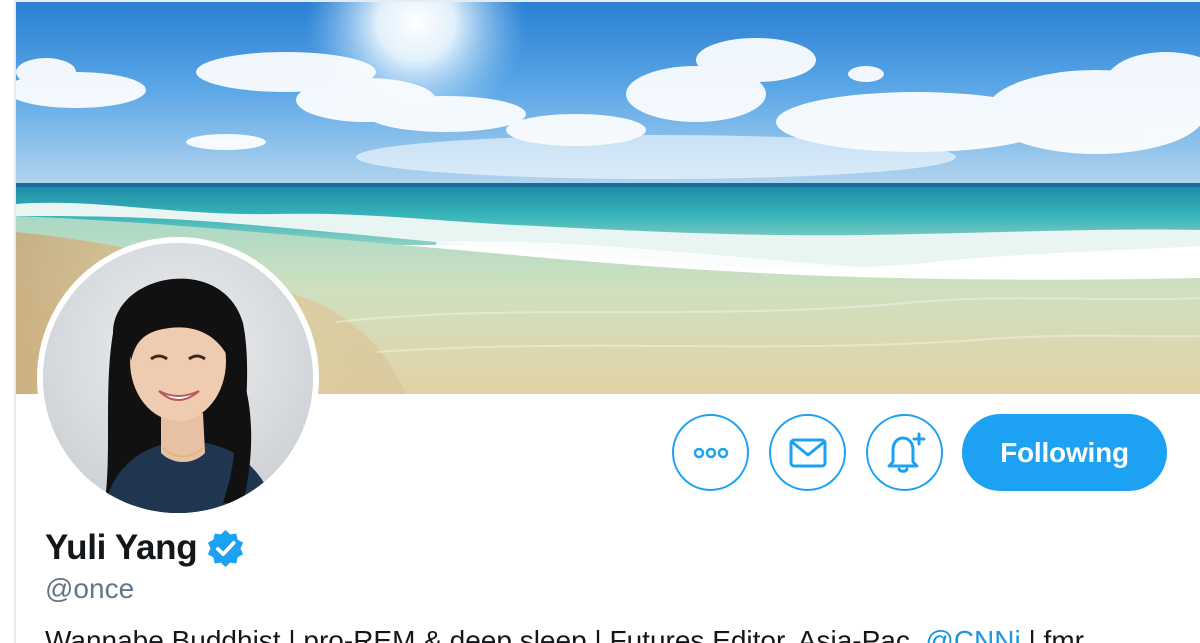  I want to click on username-handle: @once, so click(90, 588).